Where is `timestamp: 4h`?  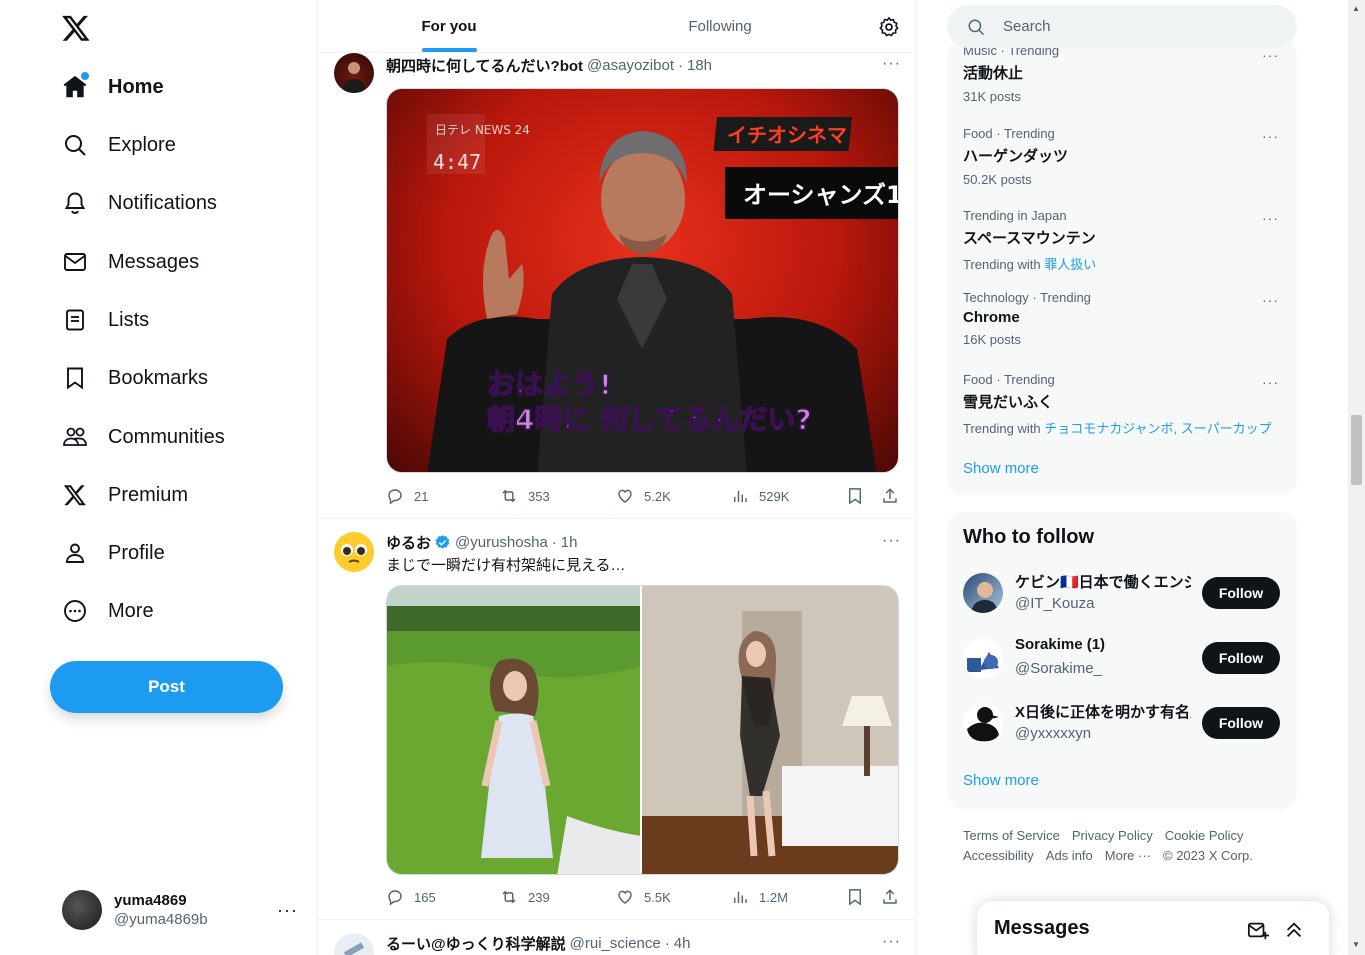 timestamp: 4h is located at coordinates (682, 943).